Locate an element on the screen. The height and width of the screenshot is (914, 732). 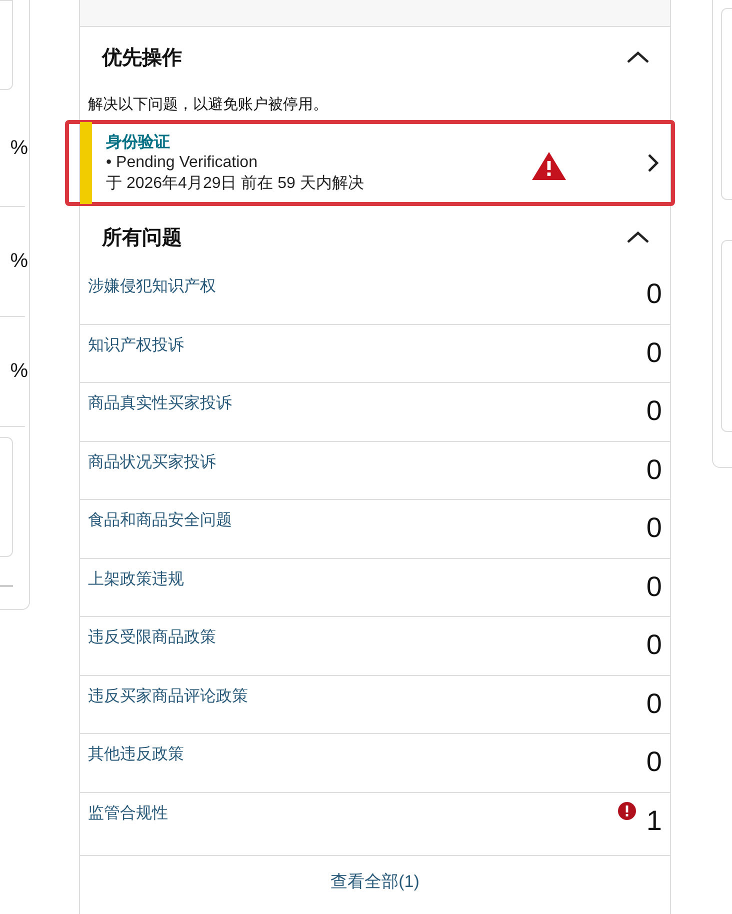
section-title: 优先操作 is located at coordinates (142, 58).